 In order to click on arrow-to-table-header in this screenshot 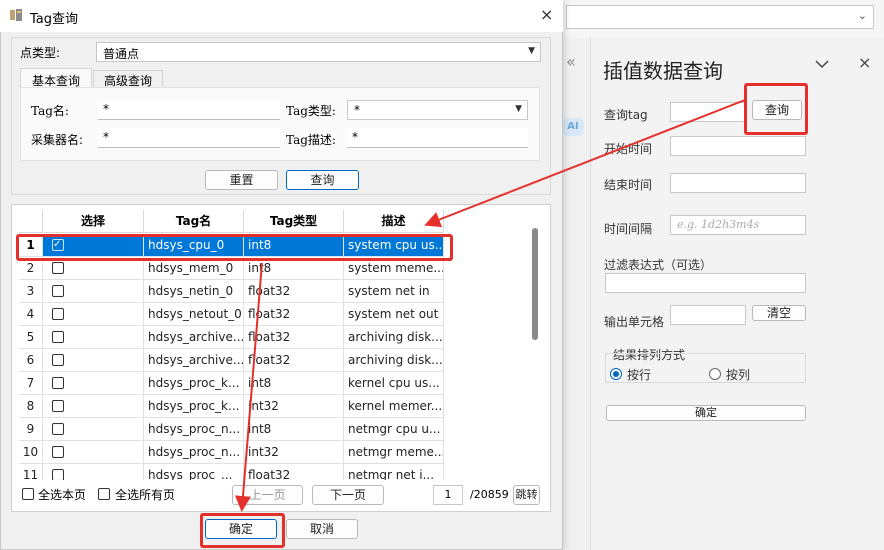, I will do `click(585, 163)`.